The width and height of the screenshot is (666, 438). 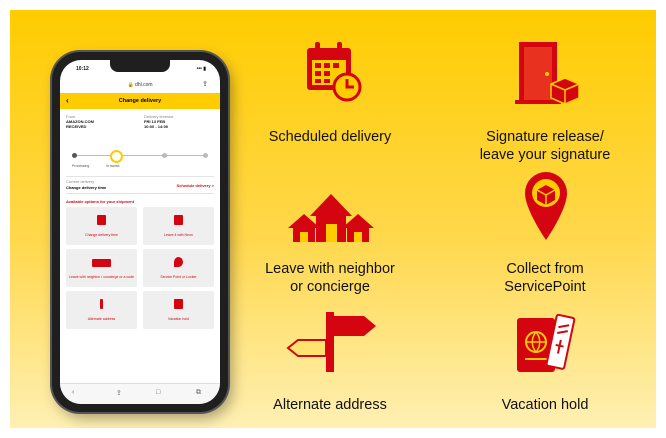 What do you see at coordinates (86, 187) in the screenshot?
I see `current-delivery-value: Change delivery time` at bounding box center [86, 187].